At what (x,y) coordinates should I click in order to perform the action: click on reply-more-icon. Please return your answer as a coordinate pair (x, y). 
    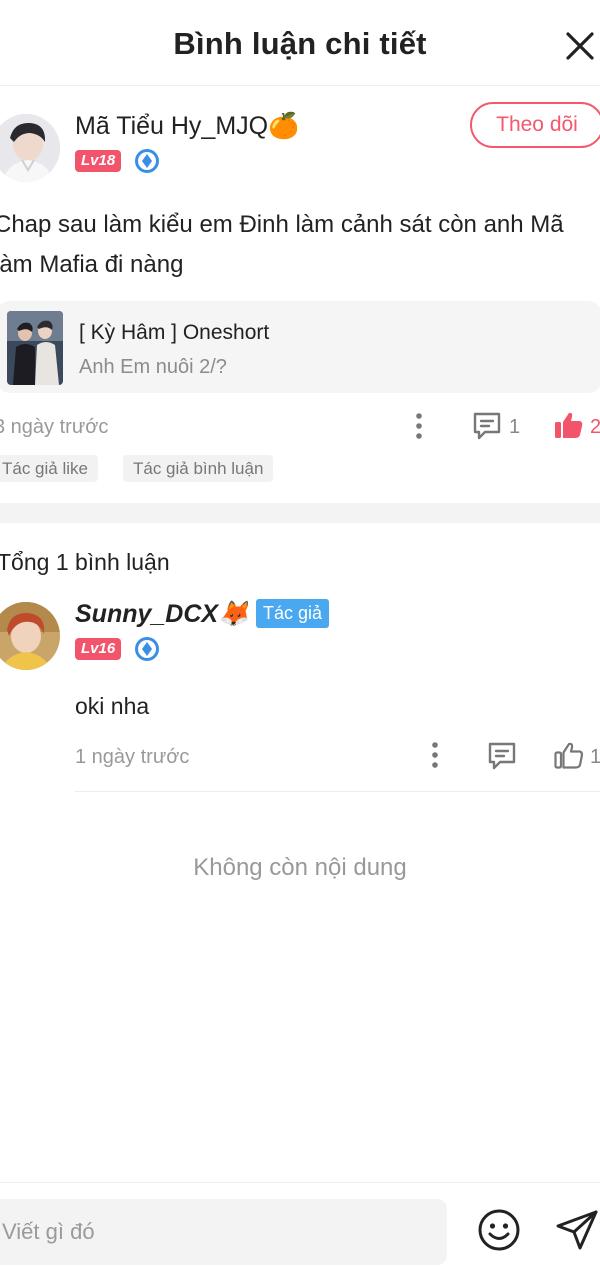
    Looking at the image, I should click on (435, 756).